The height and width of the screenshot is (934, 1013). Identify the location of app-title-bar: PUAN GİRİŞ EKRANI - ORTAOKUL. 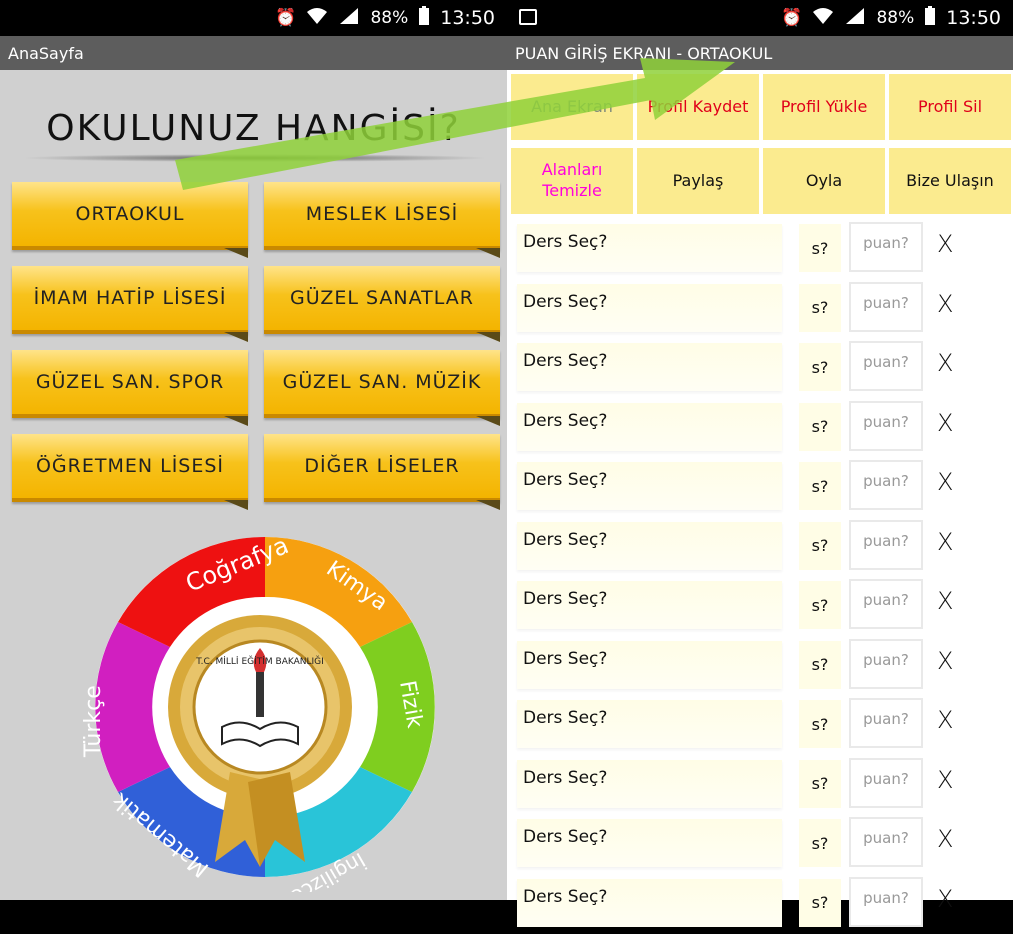
(760, 53).